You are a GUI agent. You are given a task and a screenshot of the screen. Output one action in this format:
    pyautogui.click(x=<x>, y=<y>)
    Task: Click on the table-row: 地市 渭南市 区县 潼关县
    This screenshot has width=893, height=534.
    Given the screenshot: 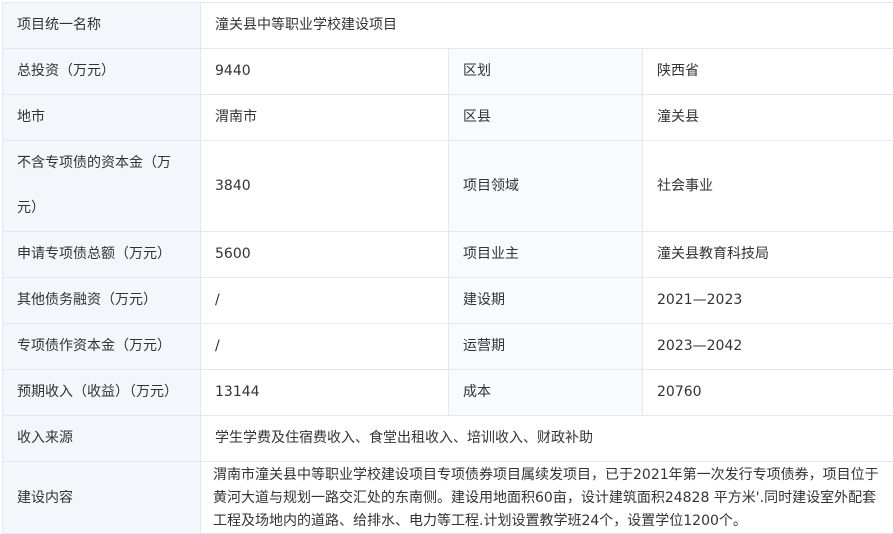 What is the action you would take?
    pyautogui.click(x=448, y=118)
    